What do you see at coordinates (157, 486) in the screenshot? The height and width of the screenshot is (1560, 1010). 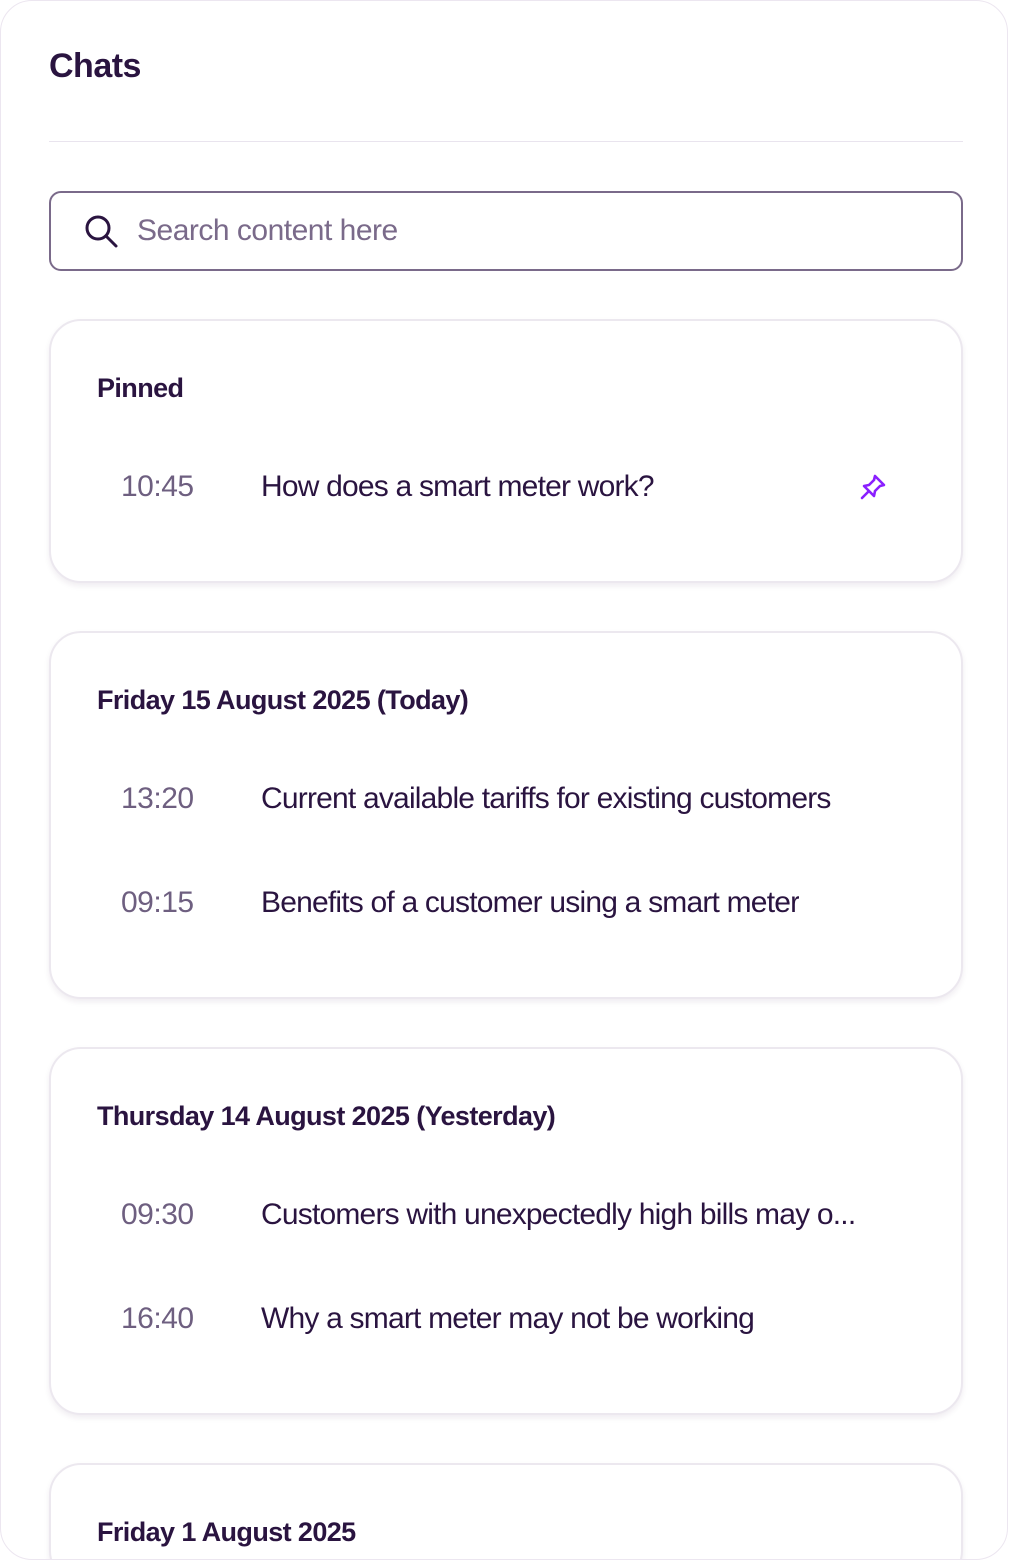 I see `chat-time: 10:45` at bounding box center [157, 486].